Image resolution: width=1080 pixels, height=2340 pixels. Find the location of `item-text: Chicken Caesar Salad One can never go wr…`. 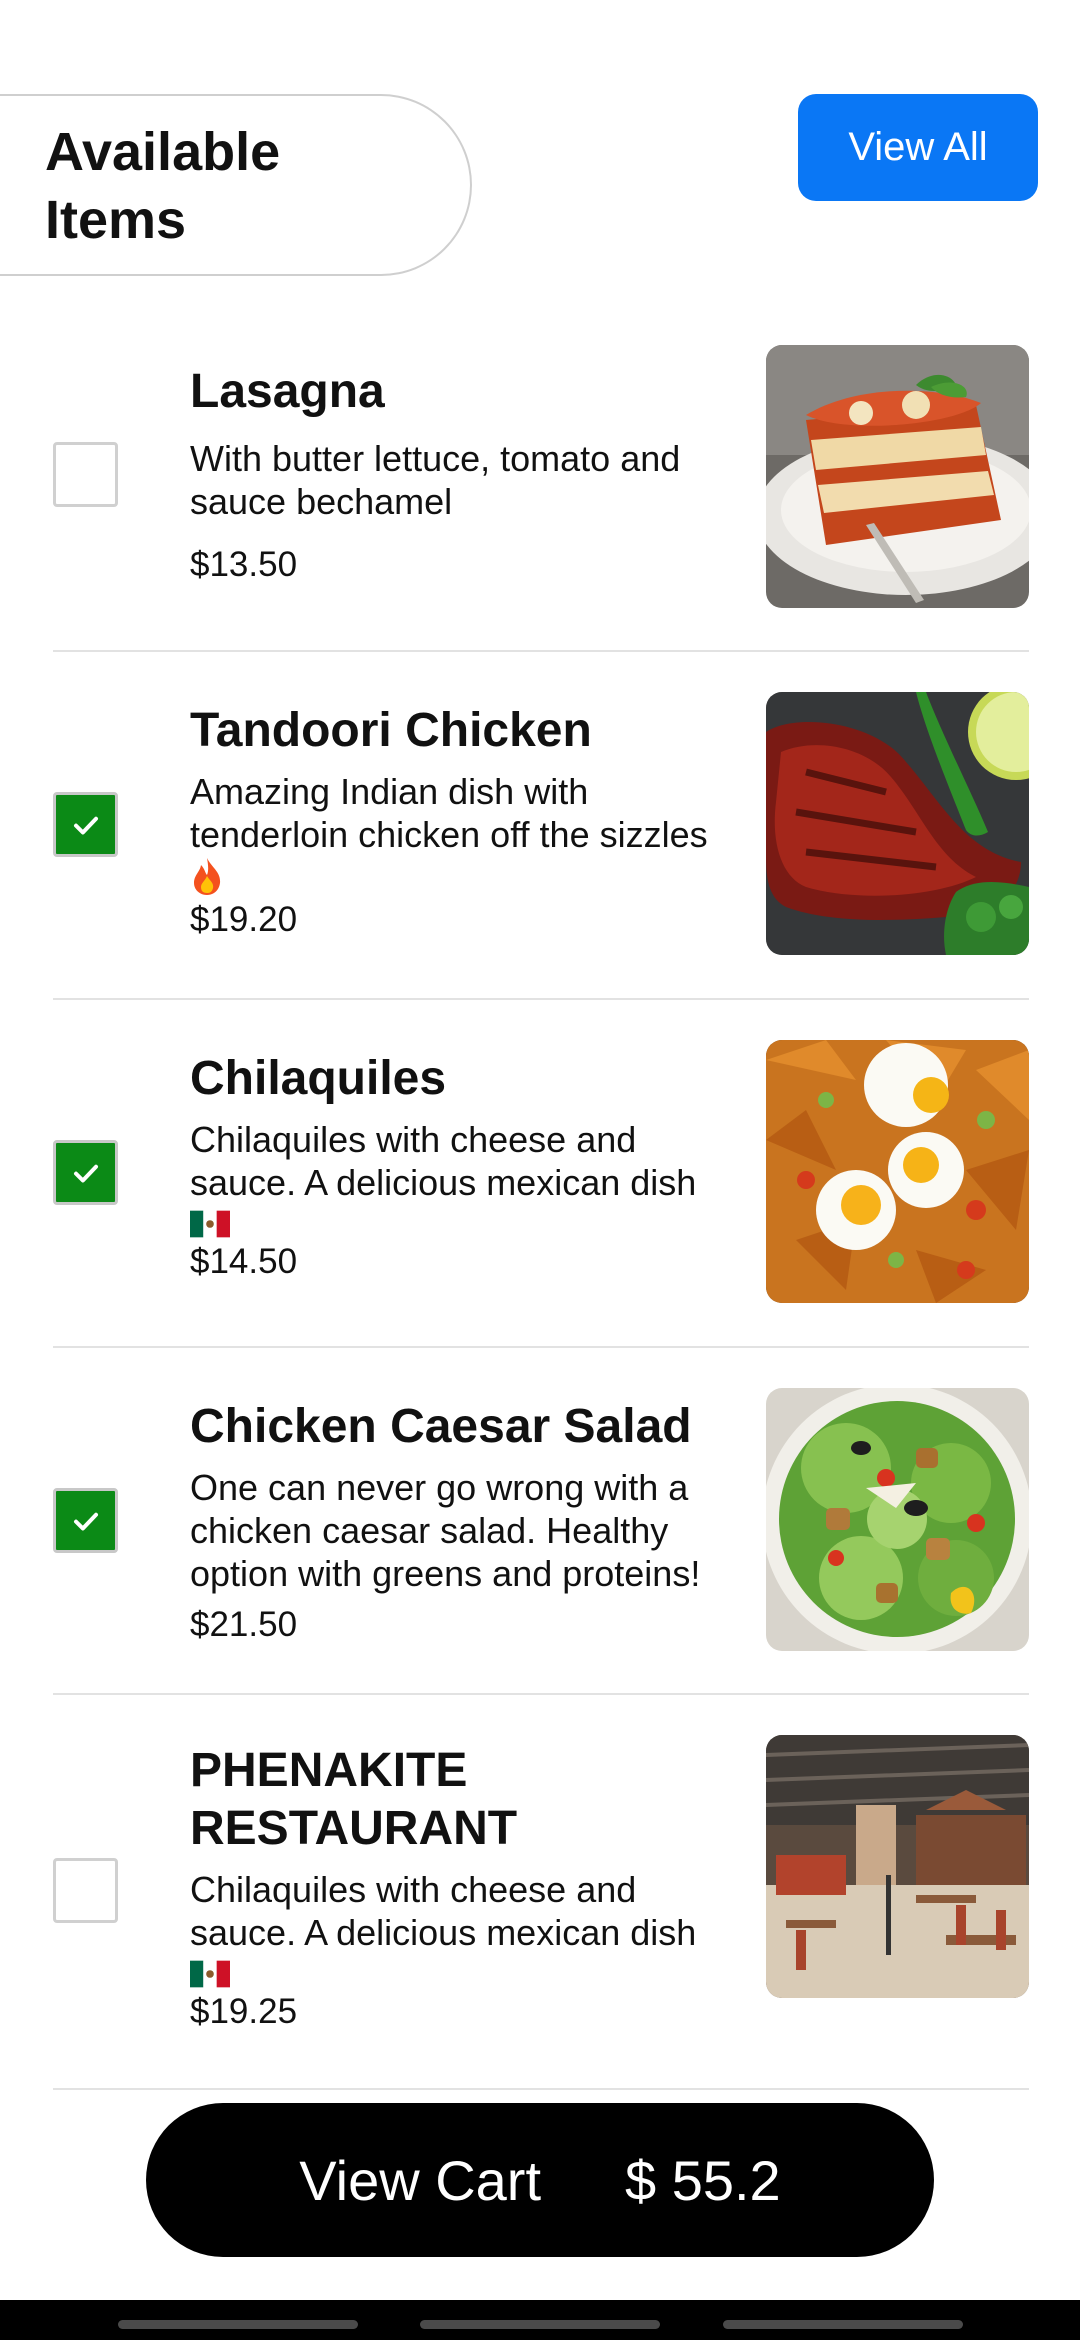

item-text: Chicken Caesar Salad One can never go wr… is located at coordinates (470, 1522).